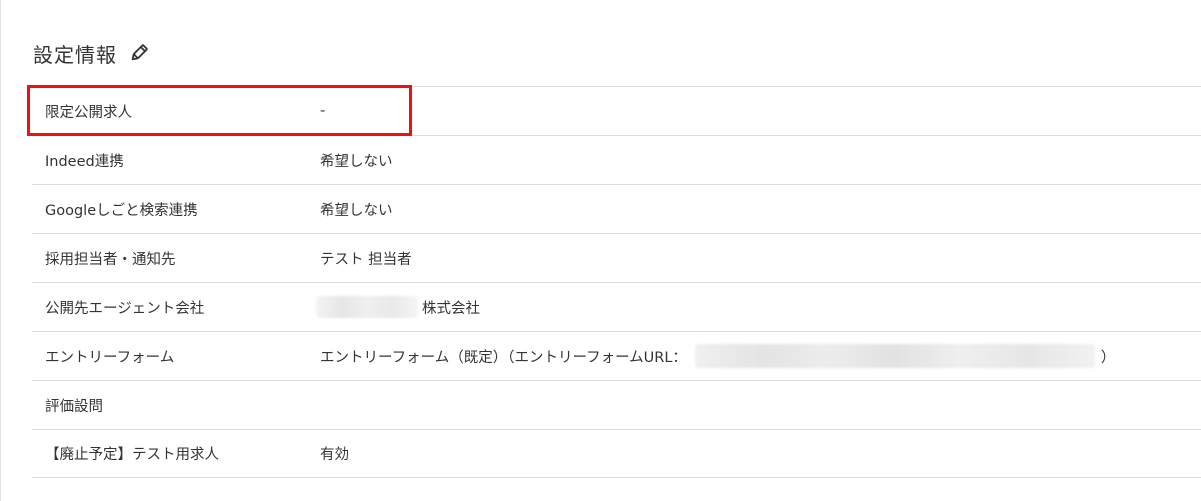 Image resolution: width=1201 pixels, height=501 pixels. I want to click on redacted-entry-form-url, so click(894, 356).